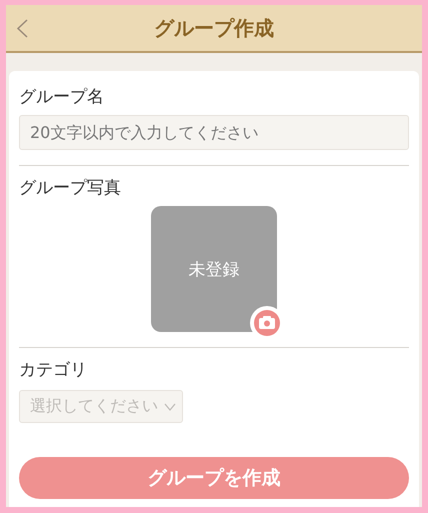  Describe the element at coordinates (170, 406) in the screenshot. I see `chevron-down-icon` at that location.